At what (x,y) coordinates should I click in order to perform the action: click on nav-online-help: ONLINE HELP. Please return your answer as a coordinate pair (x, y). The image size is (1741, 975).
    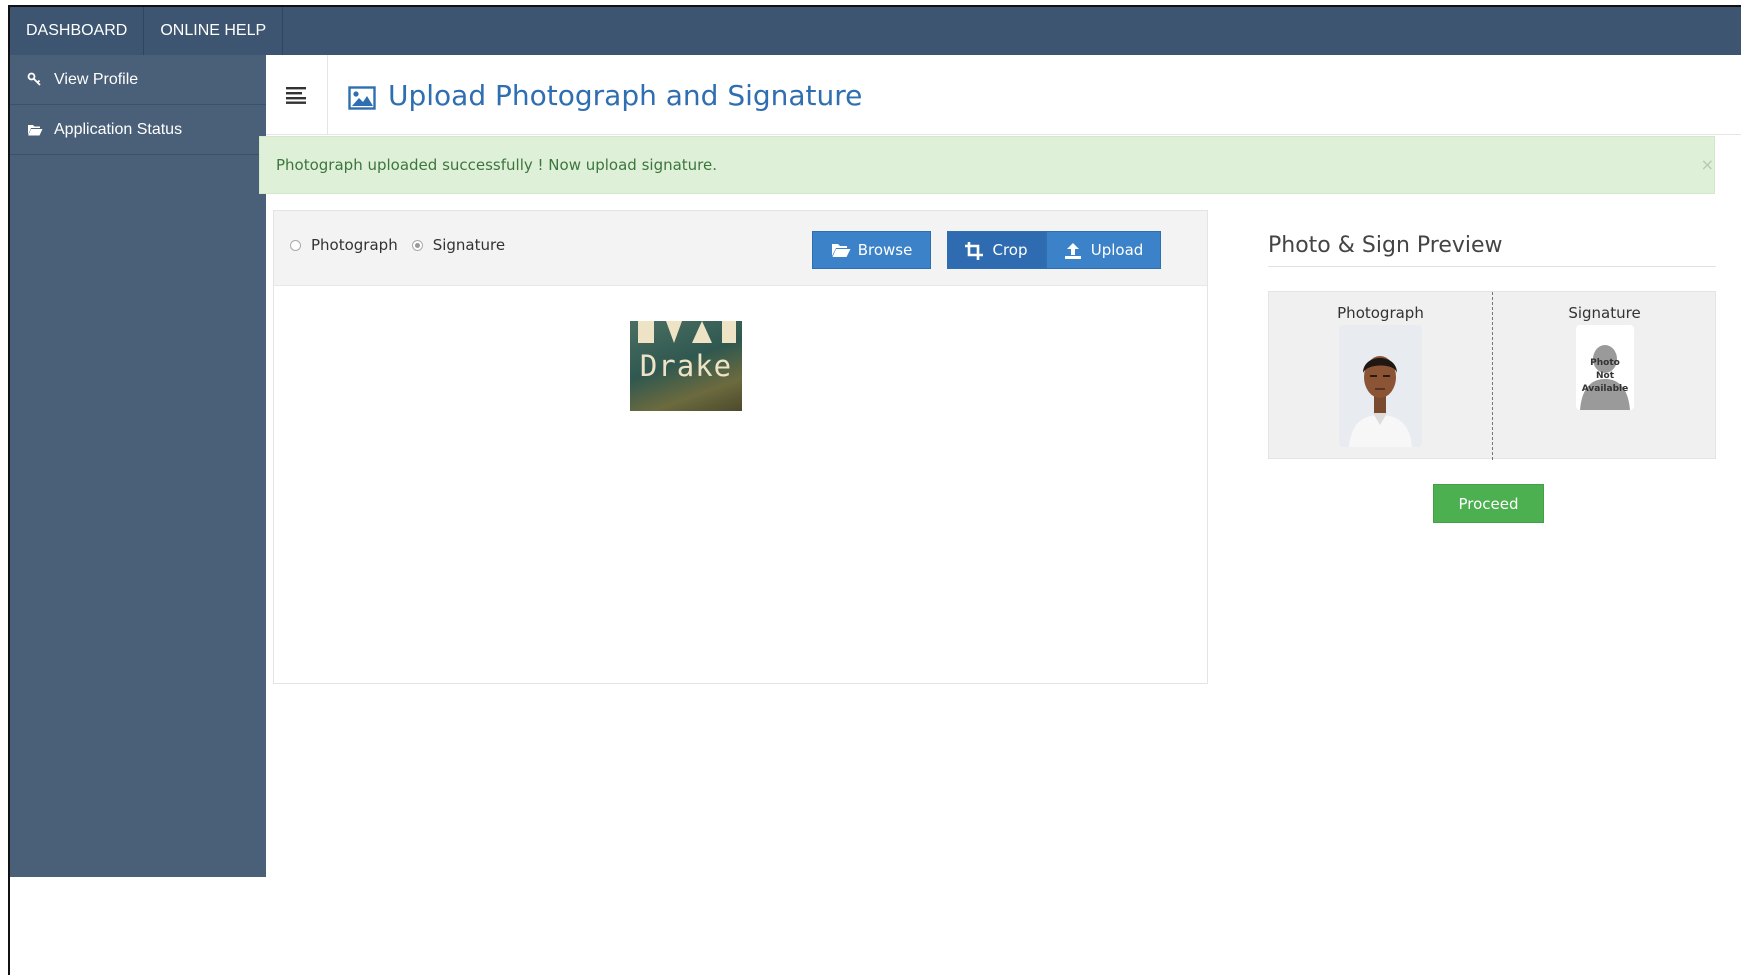
    Looking at the image, I should click on (214, 31).